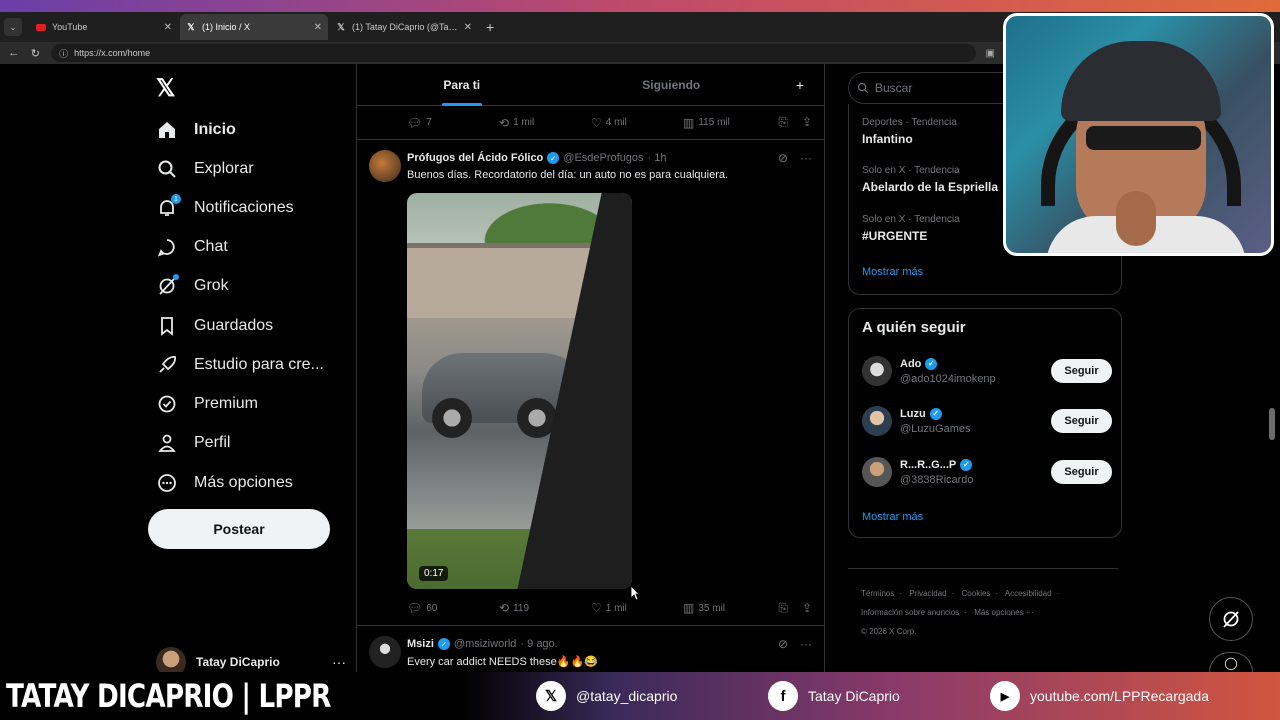 Image resolution: width=1280 pixels, height=720 pixels. What do you see at coordinates (251, 662) in the screenshot?
I see `account-switcher: Tatay DiCaprio ···` at bounding box center [251, 662].